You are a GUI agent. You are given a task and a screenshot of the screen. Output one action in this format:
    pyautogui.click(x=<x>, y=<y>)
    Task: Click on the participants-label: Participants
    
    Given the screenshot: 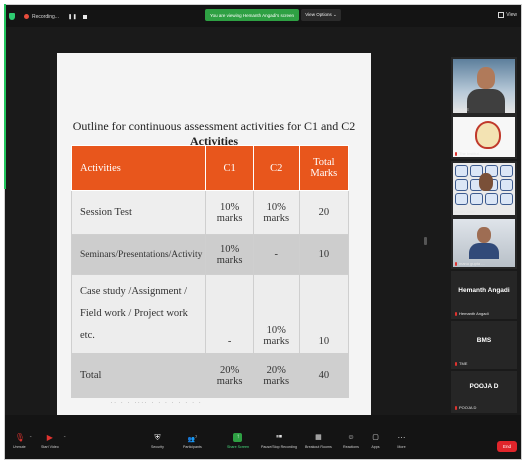 What is the action you would take?
    pyautogui.click(x=192, y=447)
    